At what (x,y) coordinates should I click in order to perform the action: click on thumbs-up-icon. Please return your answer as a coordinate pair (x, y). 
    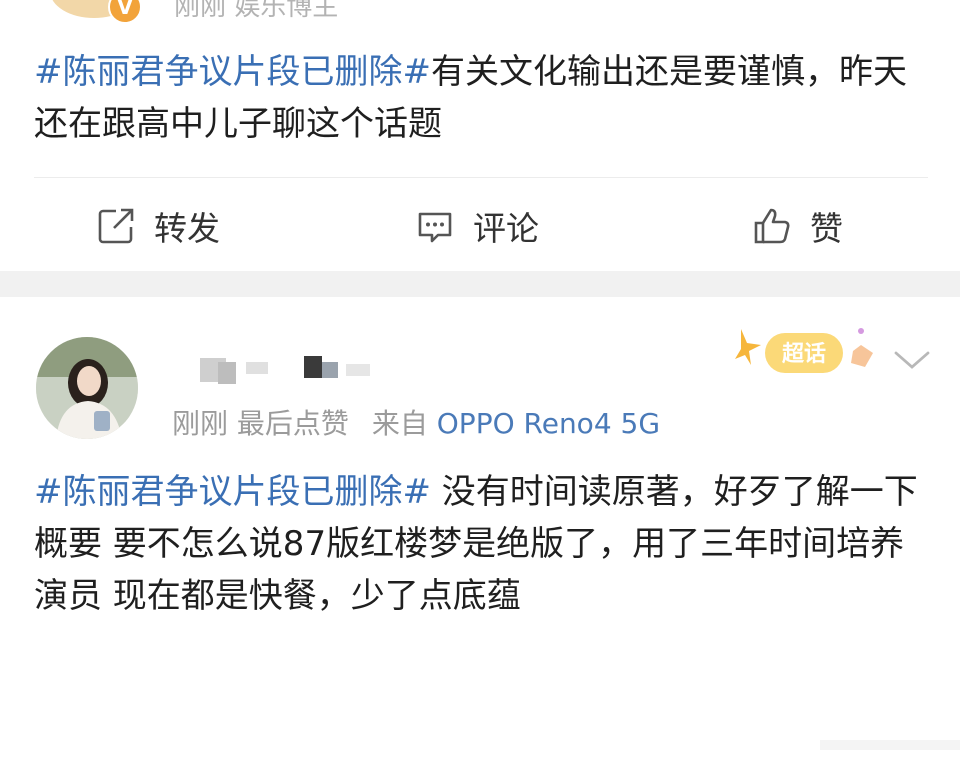
    Looking at the image, I should click on (772, 226).